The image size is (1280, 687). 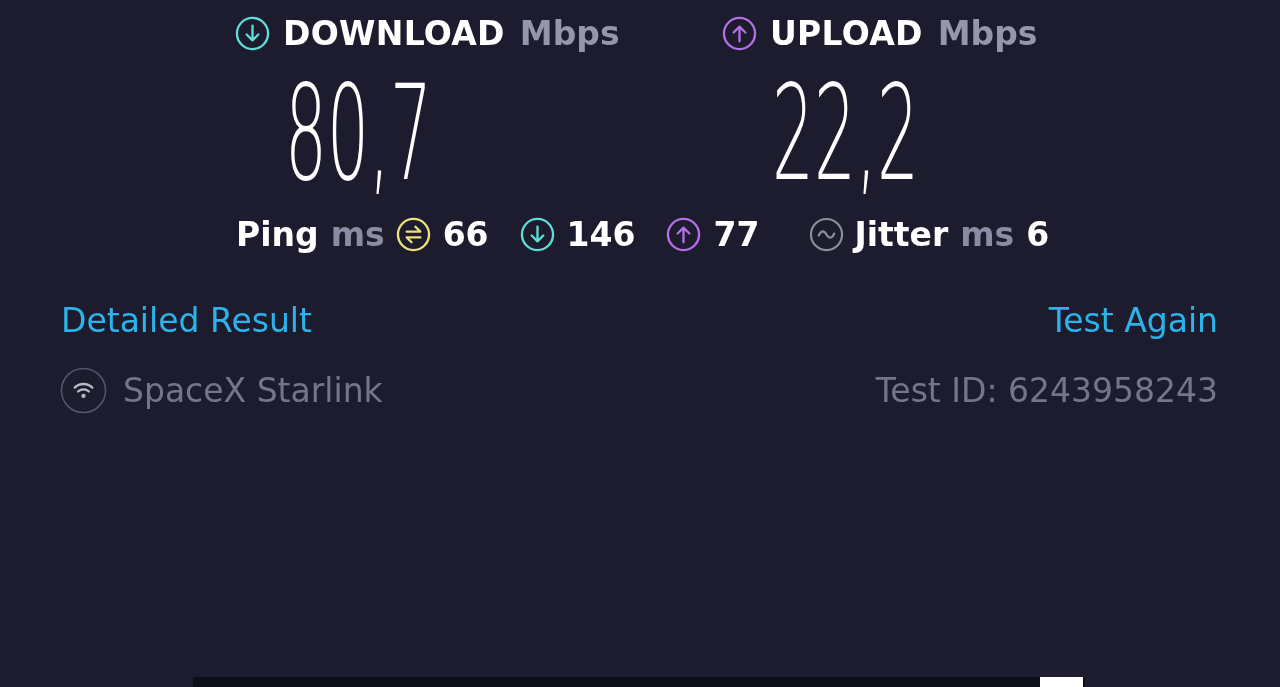 What do you see at coordinates (1133, 320) in the screenshot?
I see `text-link: Test Again` at bounding box center [1133, 320].